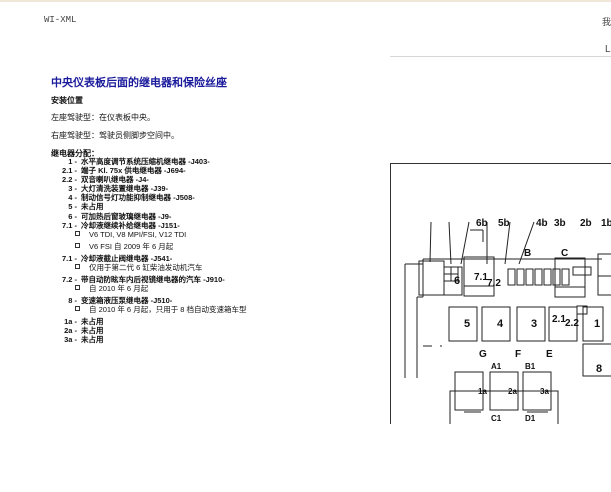  I want to click on letter-B1: B1, so click(530, 366).